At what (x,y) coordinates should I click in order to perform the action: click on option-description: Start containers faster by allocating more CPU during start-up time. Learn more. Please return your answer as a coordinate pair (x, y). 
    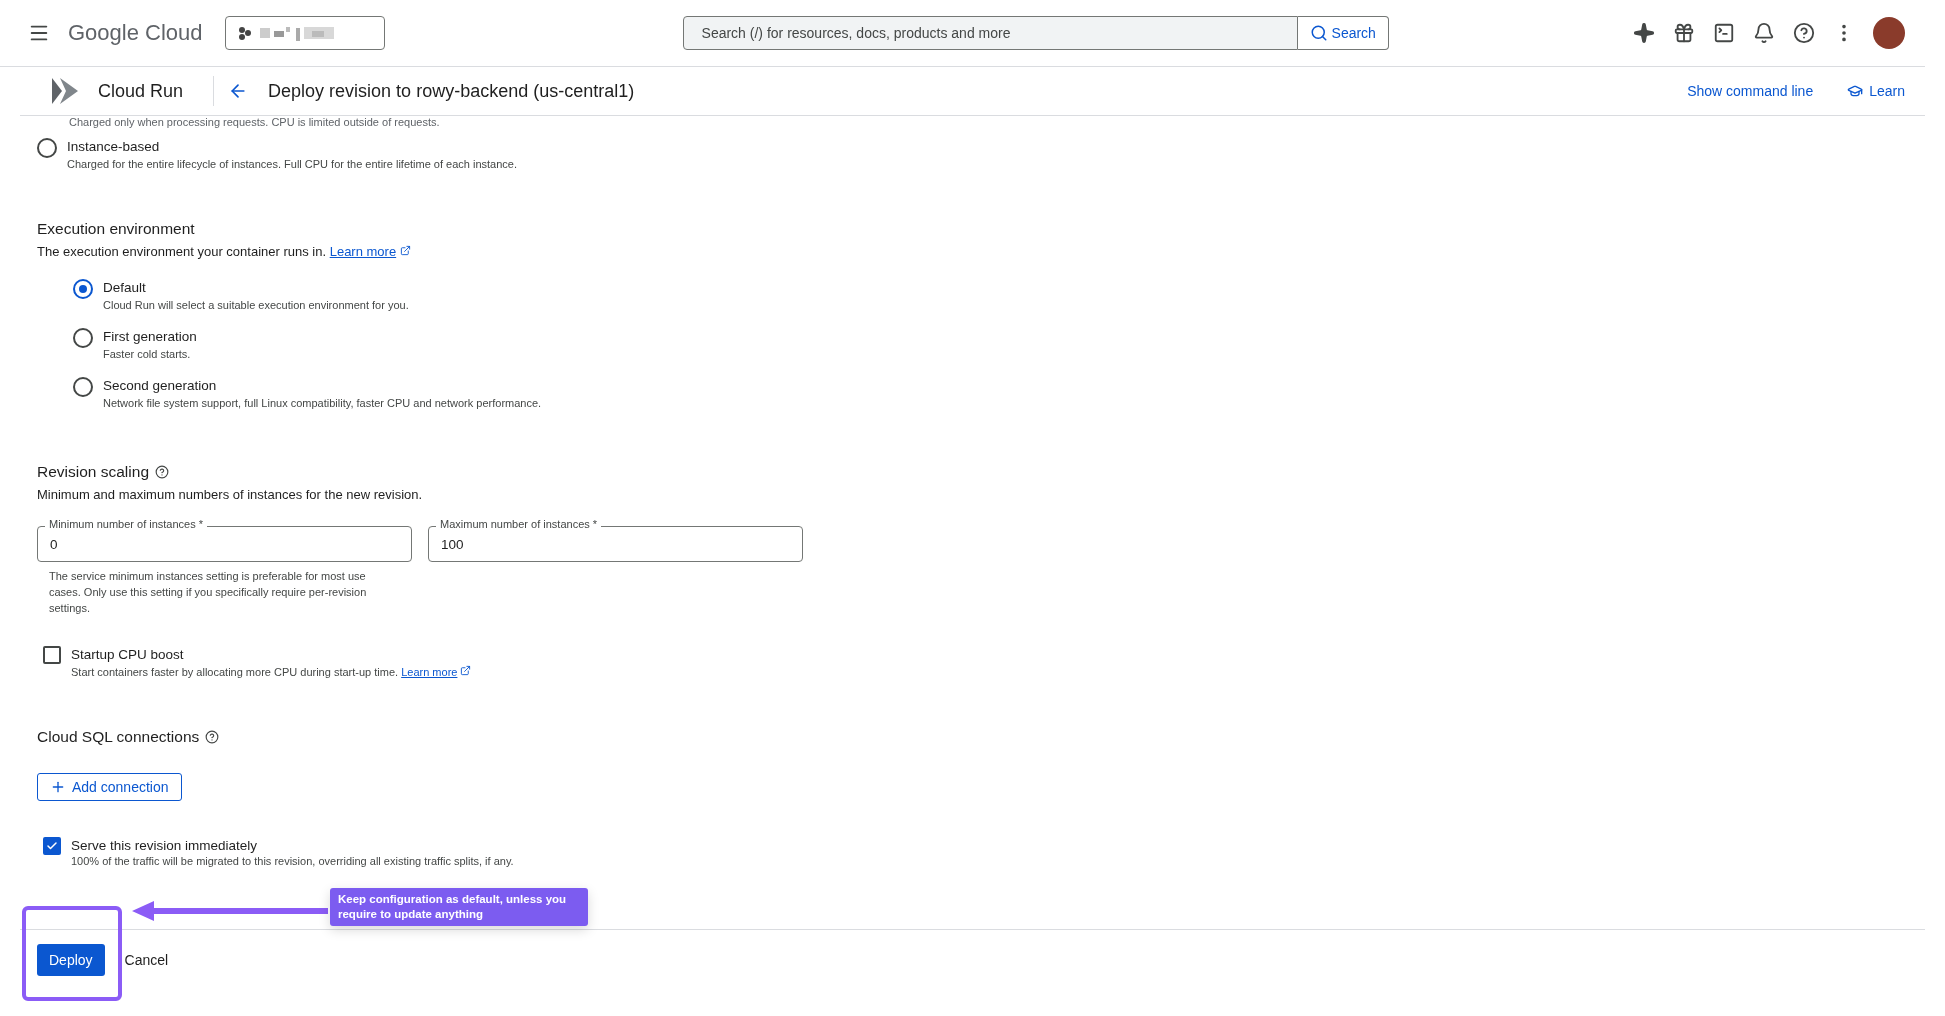
    Looking at the image, I should click on (271, 672).